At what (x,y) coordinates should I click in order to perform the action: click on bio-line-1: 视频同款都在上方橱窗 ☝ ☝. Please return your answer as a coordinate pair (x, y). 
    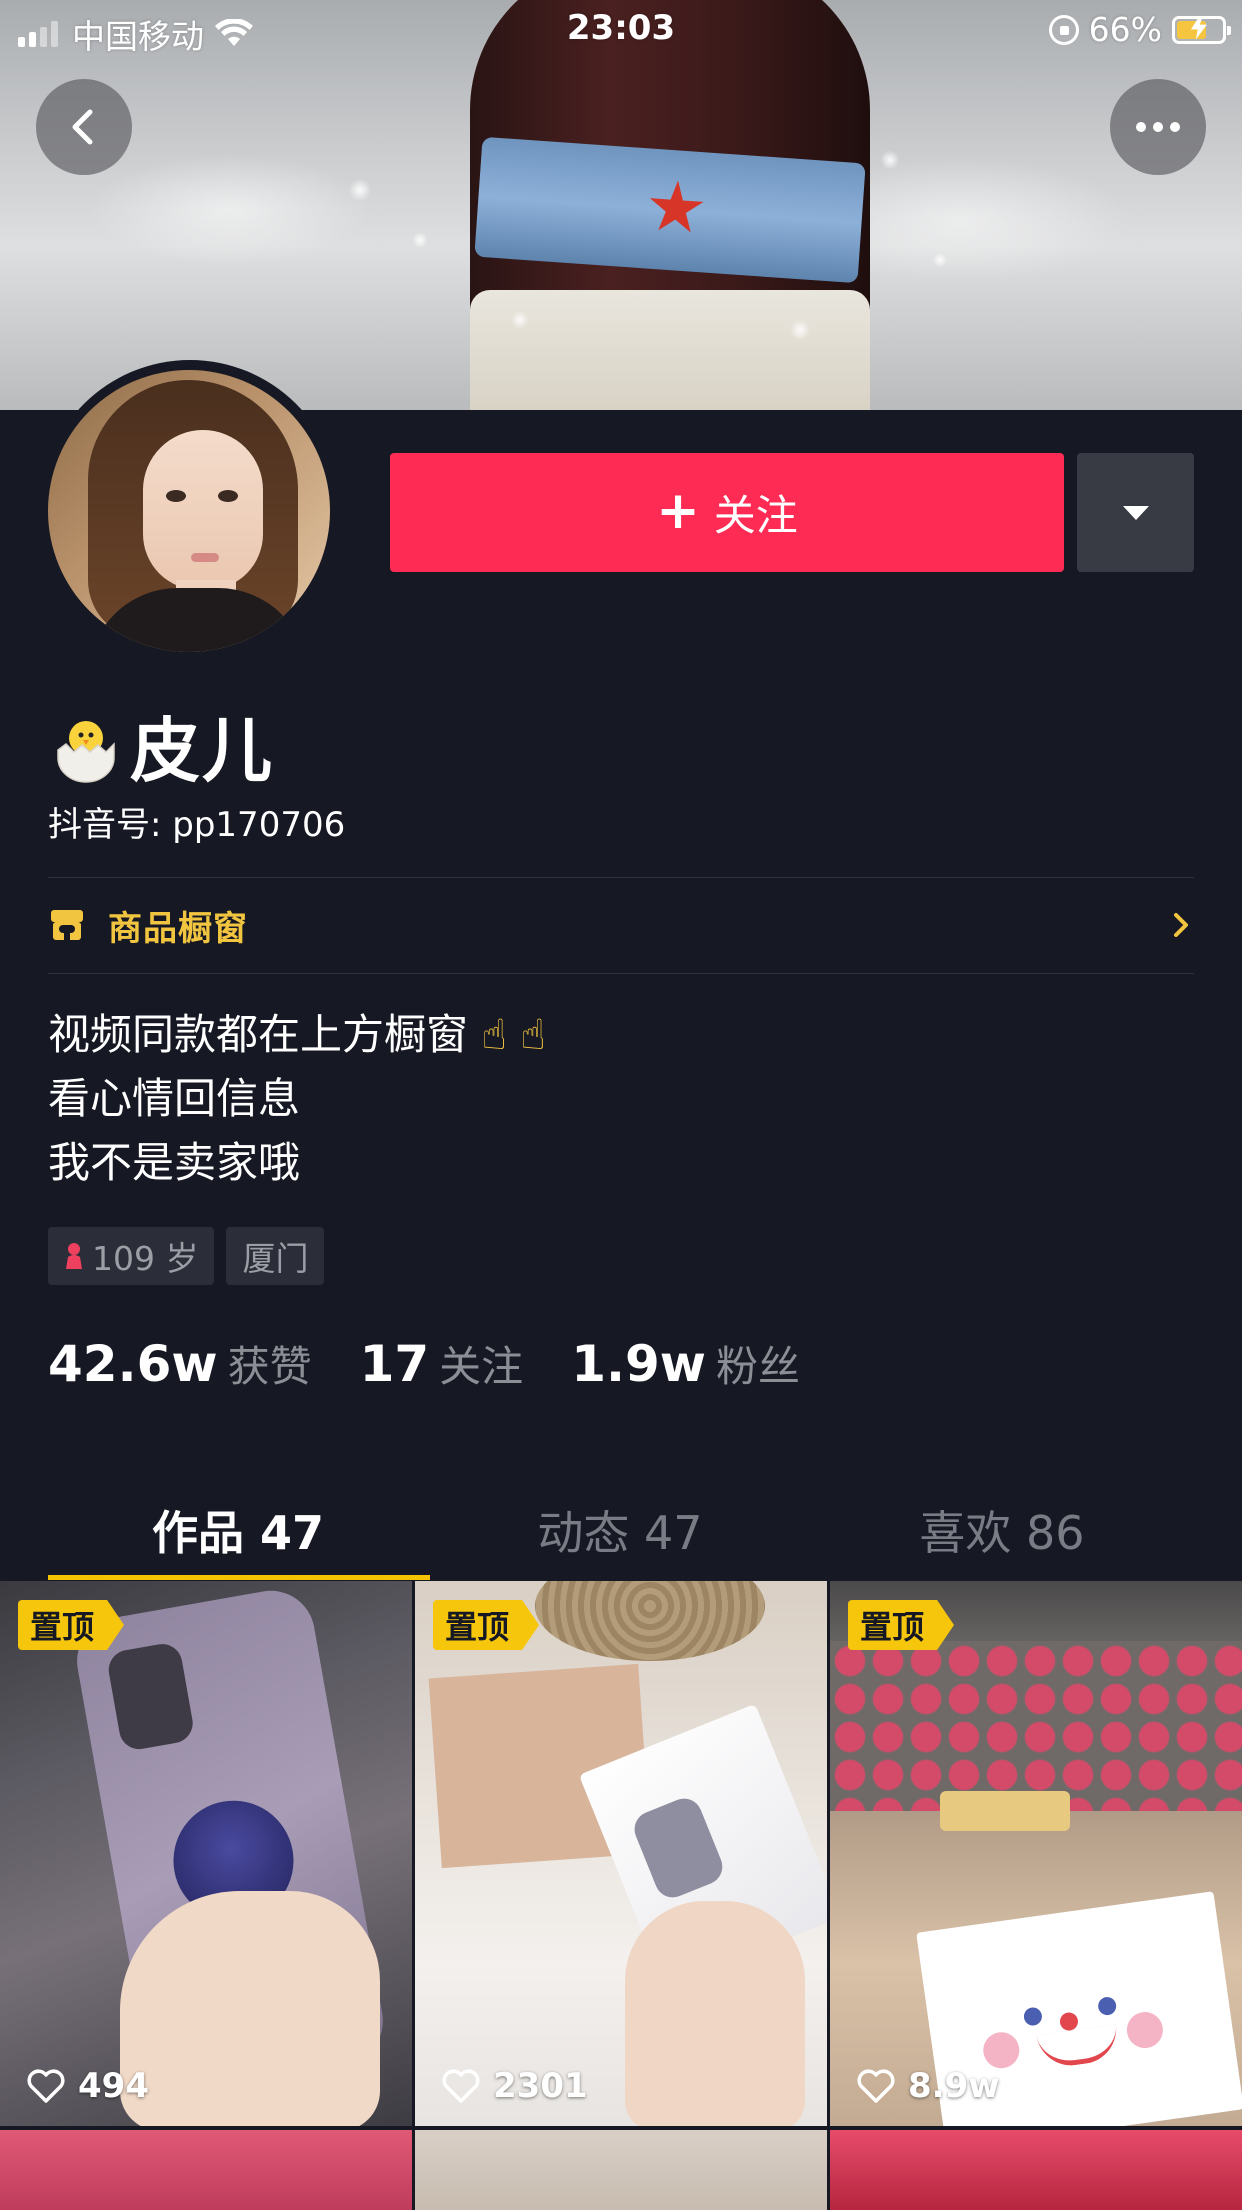
    Looking at the image, I should click on (297, 1035).